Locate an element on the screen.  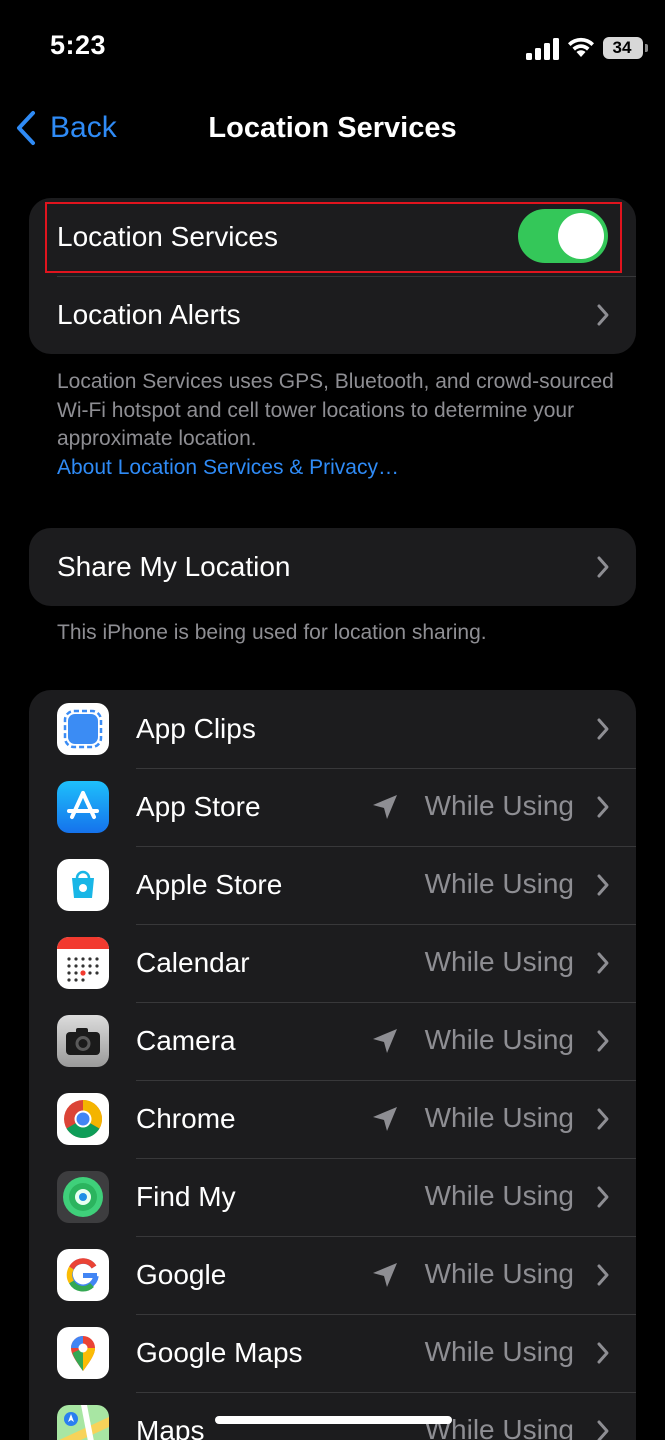
cellular-signal-icon is located at coordinates (542, 49).